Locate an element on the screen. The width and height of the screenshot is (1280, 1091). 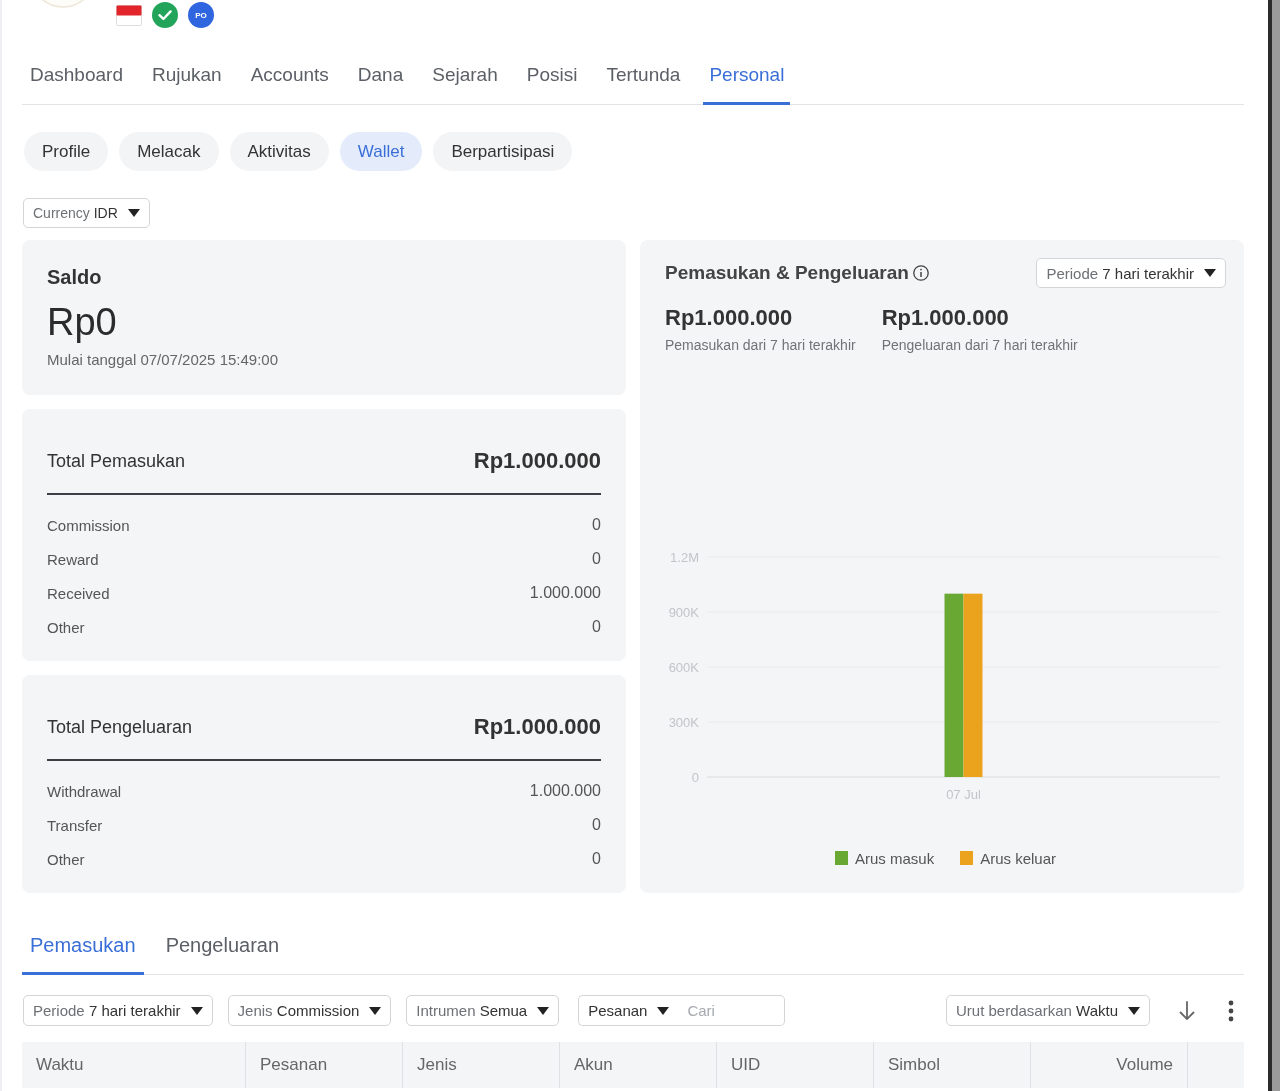
currency-dropdown: Currency IDR is located at coordinates (86, 213).